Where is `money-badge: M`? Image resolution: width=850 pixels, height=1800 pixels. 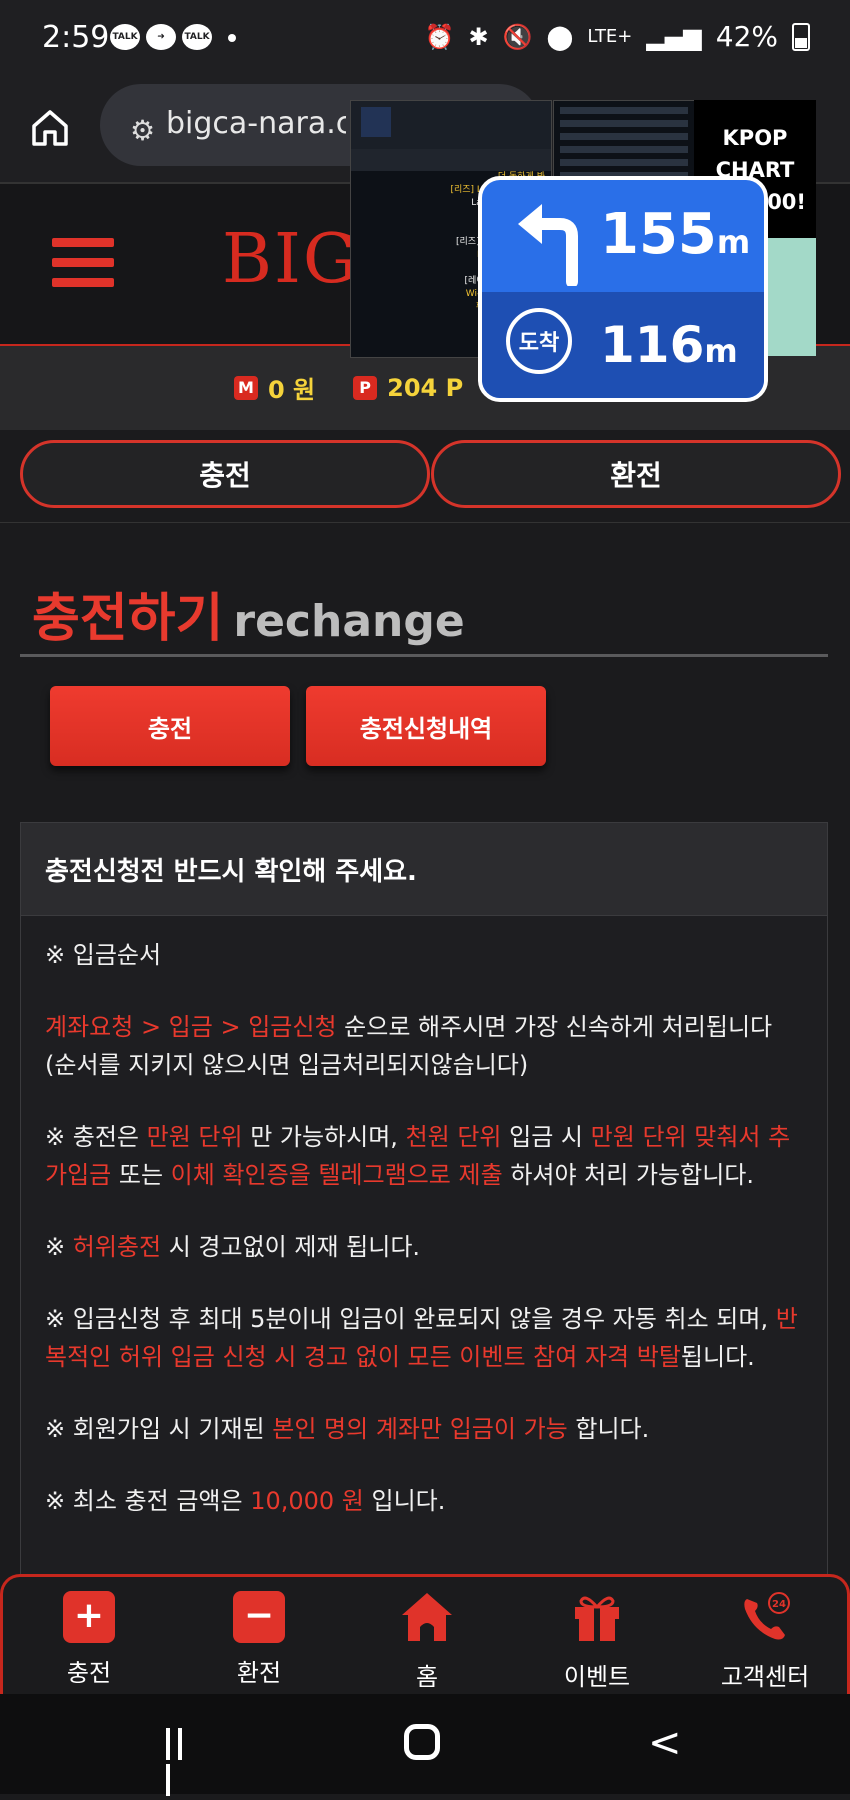 money-badge: M is located at coordinates (246, 387).